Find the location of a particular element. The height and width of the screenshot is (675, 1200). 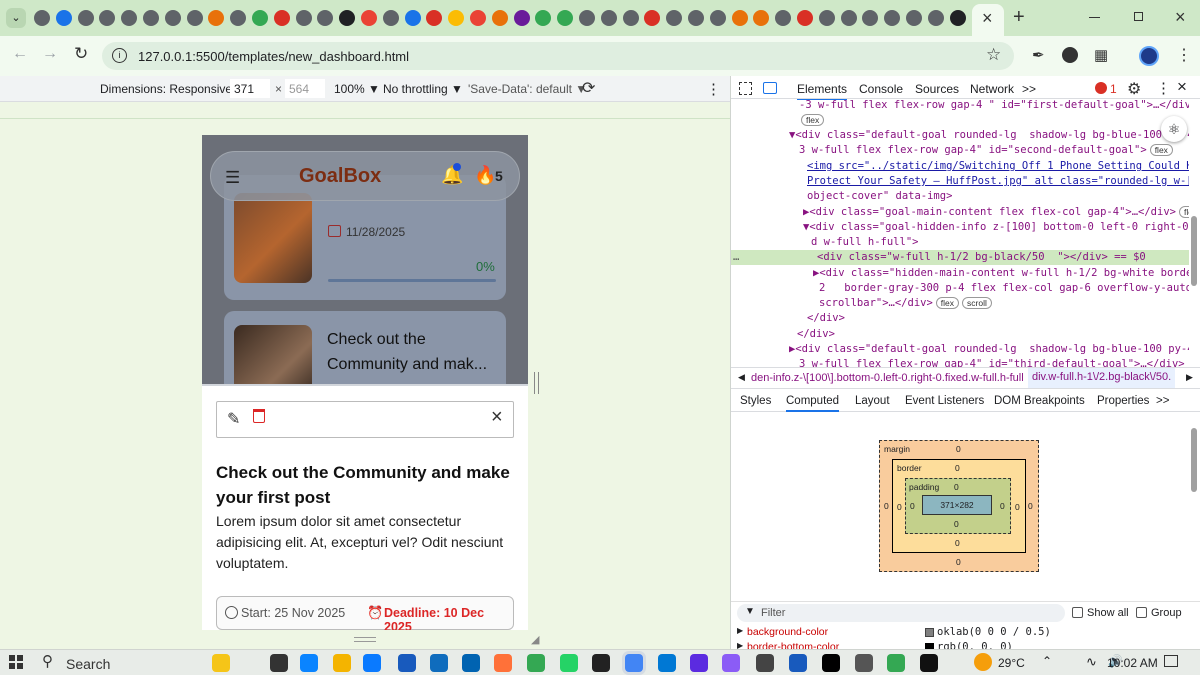

scroll-badge: scroll is located at coordinates (977, 303).